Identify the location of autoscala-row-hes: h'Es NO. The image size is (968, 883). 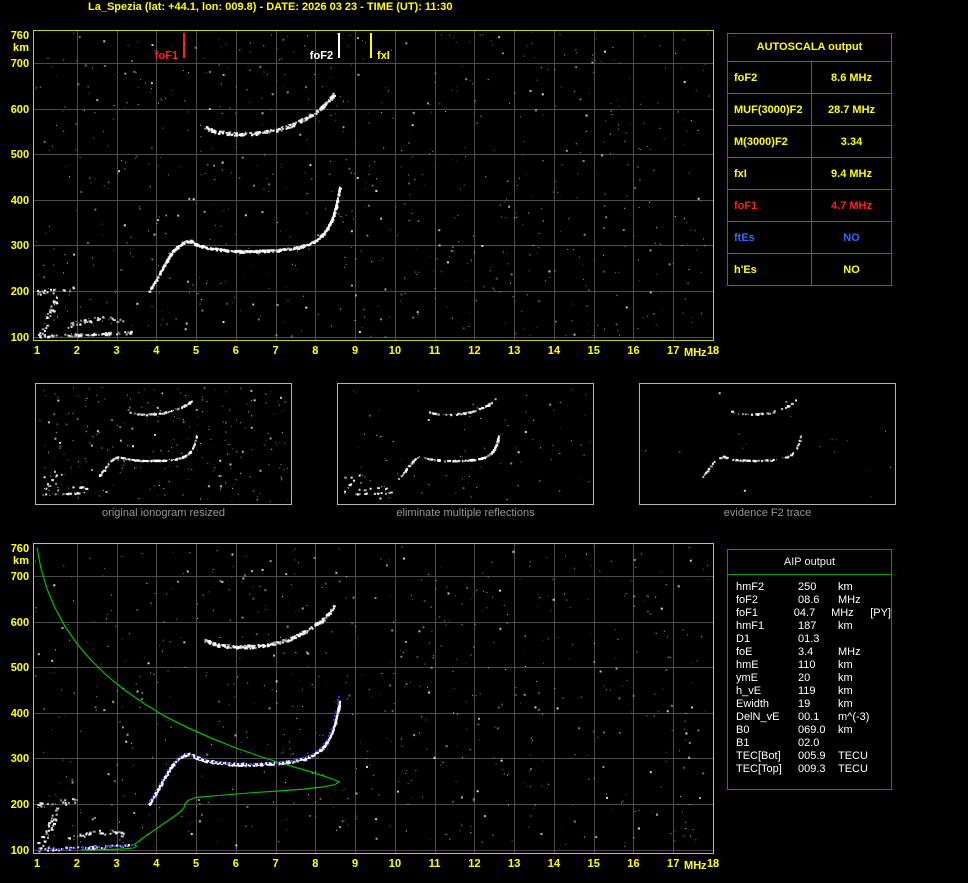
(809, 269).